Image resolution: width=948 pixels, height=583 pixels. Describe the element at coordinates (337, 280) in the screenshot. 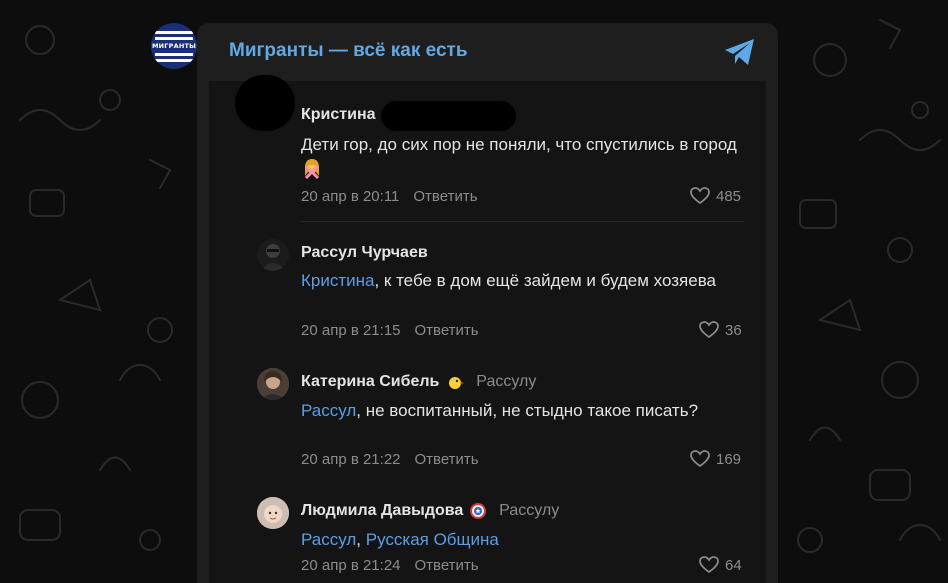

I see `mention-link: Кристина` at that location.